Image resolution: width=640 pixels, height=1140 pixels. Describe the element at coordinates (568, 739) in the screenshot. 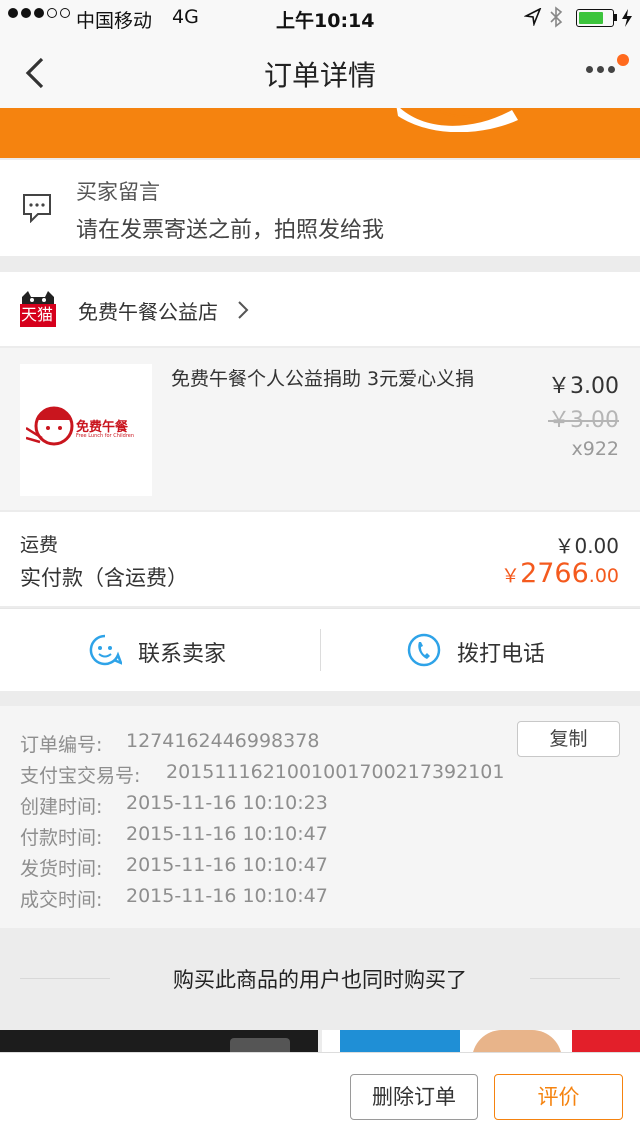

I see `copy-button: 复制` at that location.